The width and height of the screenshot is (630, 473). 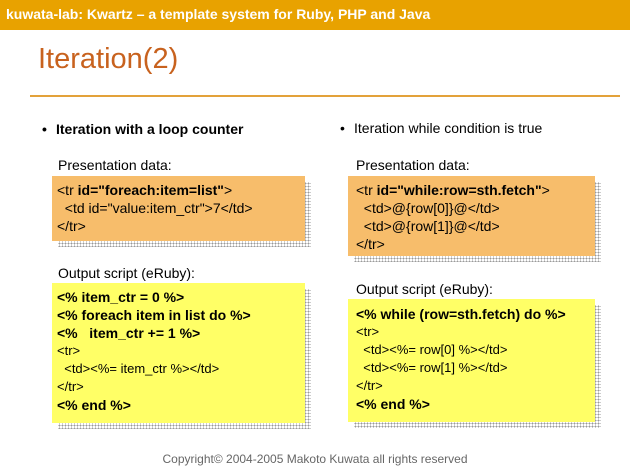 I want to click on code-line: <td><%= item_ctr %></td>, so click(x=138, y=368).